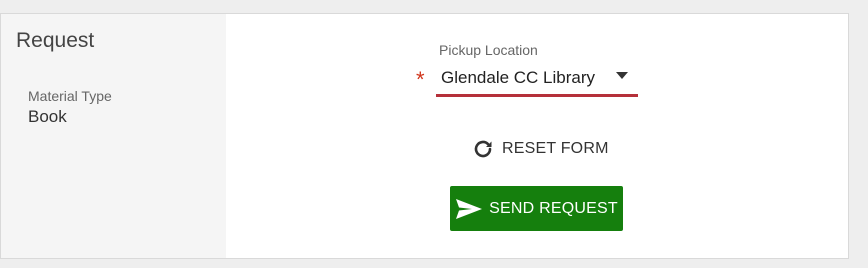 This screenshot has width=868, height=268. I want to click on send-request-button: SEND REQUEST, so click(536, 208).